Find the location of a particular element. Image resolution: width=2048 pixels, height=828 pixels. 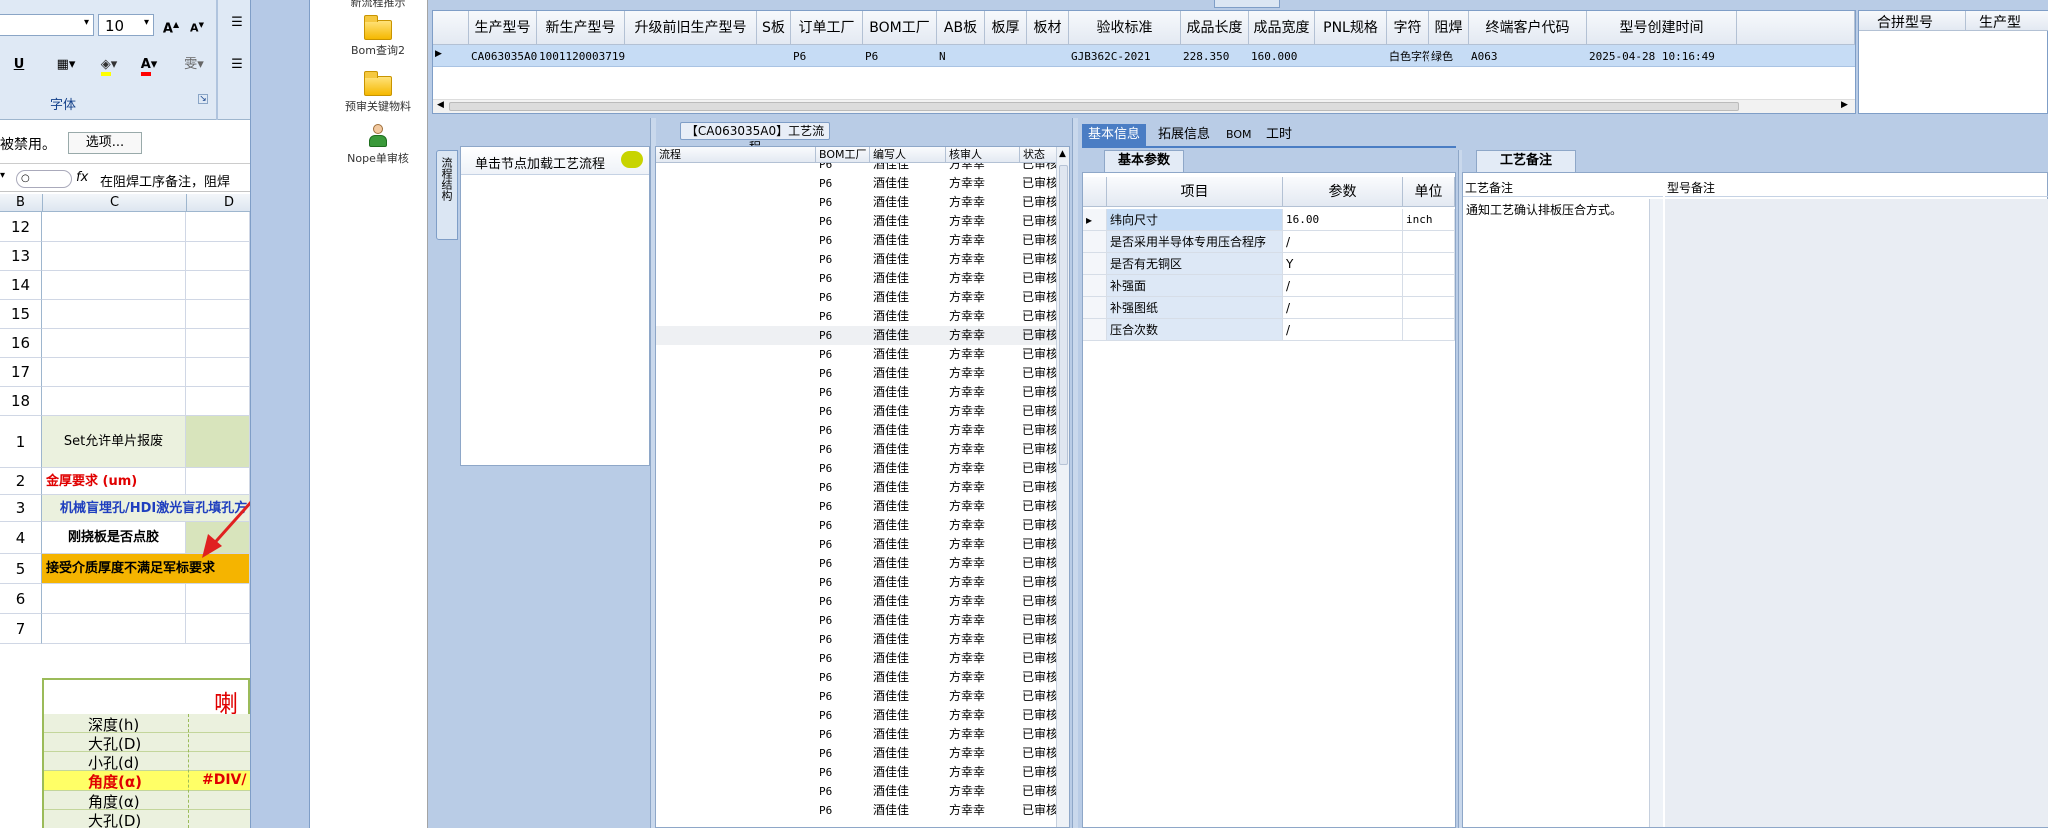

sheet-cell: 金厚要求 (um) is located at coordinates (114, 481).